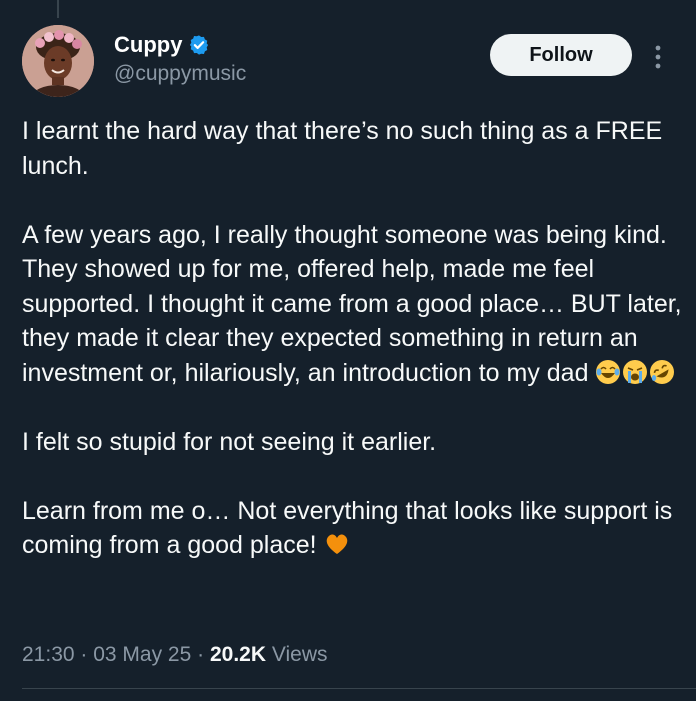  What do you see at coordinates (336, 544) in the screenshot?
I see `orange-heart-icon` at bounding box center [336, 544].